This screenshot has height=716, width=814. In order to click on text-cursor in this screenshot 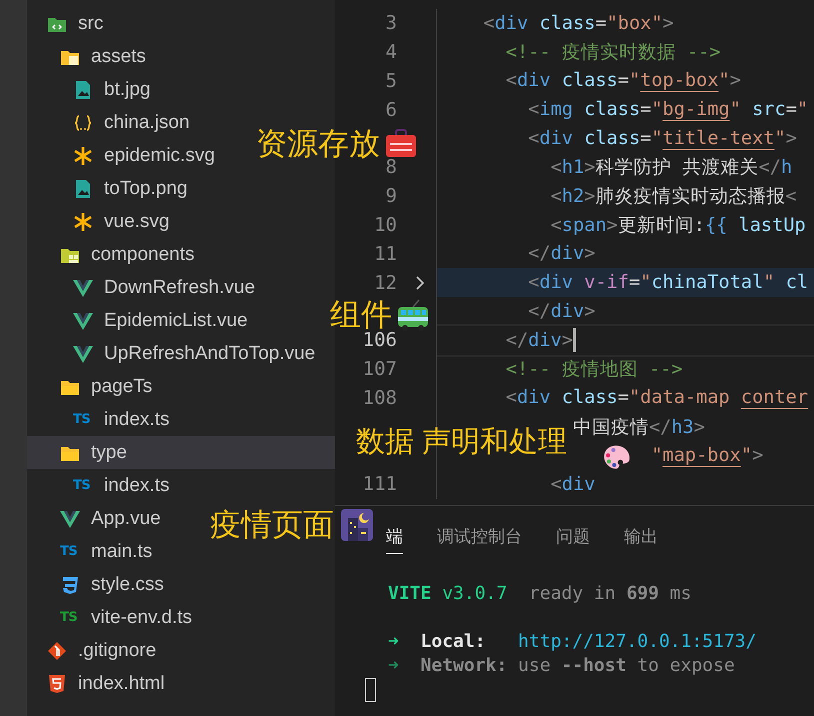, I will do `click(574, 340)`.